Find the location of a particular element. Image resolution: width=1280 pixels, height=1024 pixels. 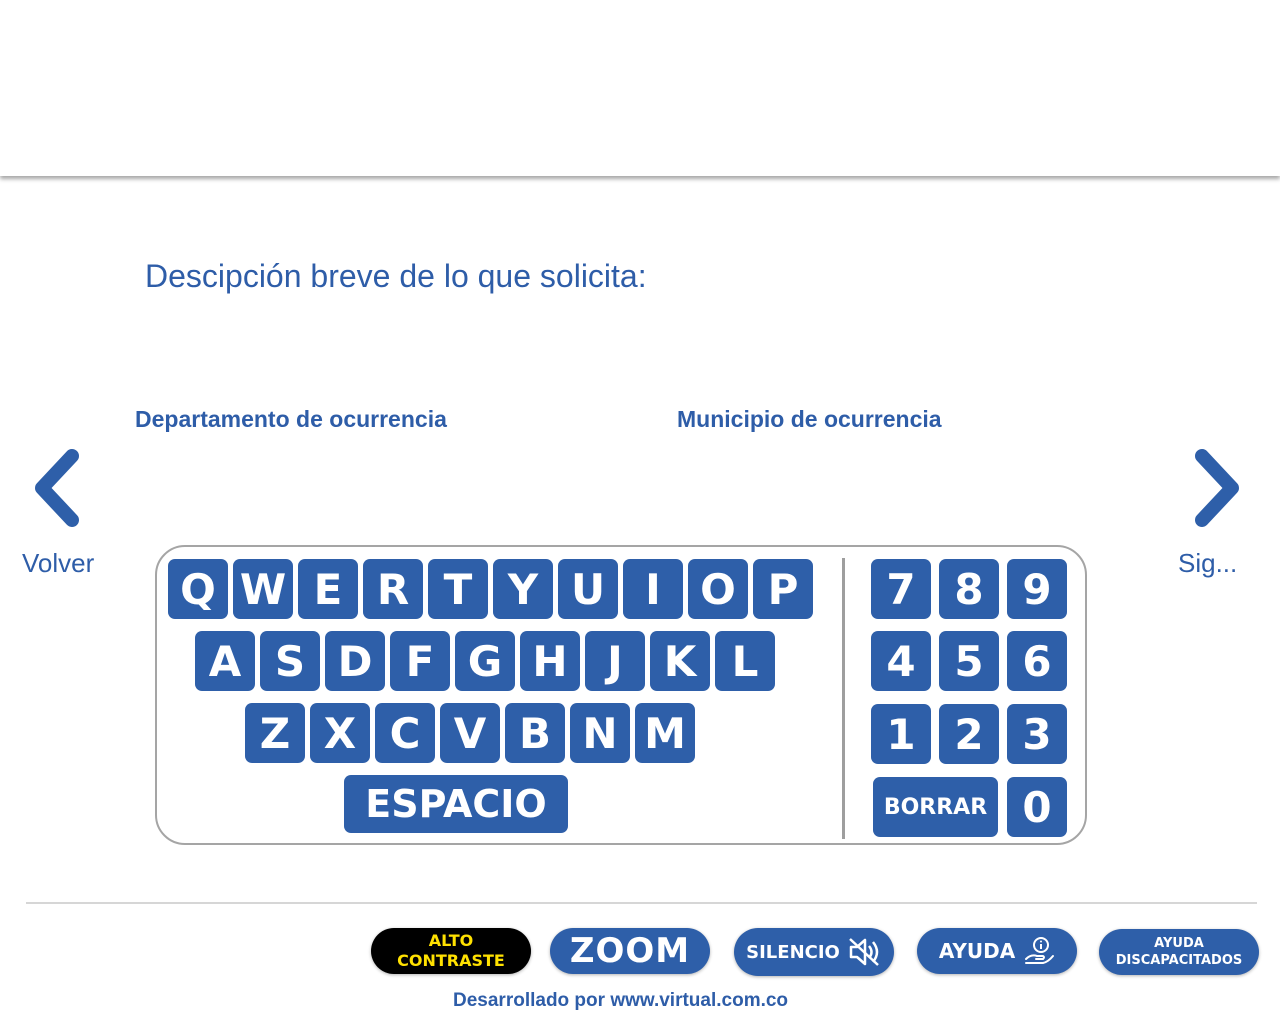

footer-divider is located at coordinates (641, 903).